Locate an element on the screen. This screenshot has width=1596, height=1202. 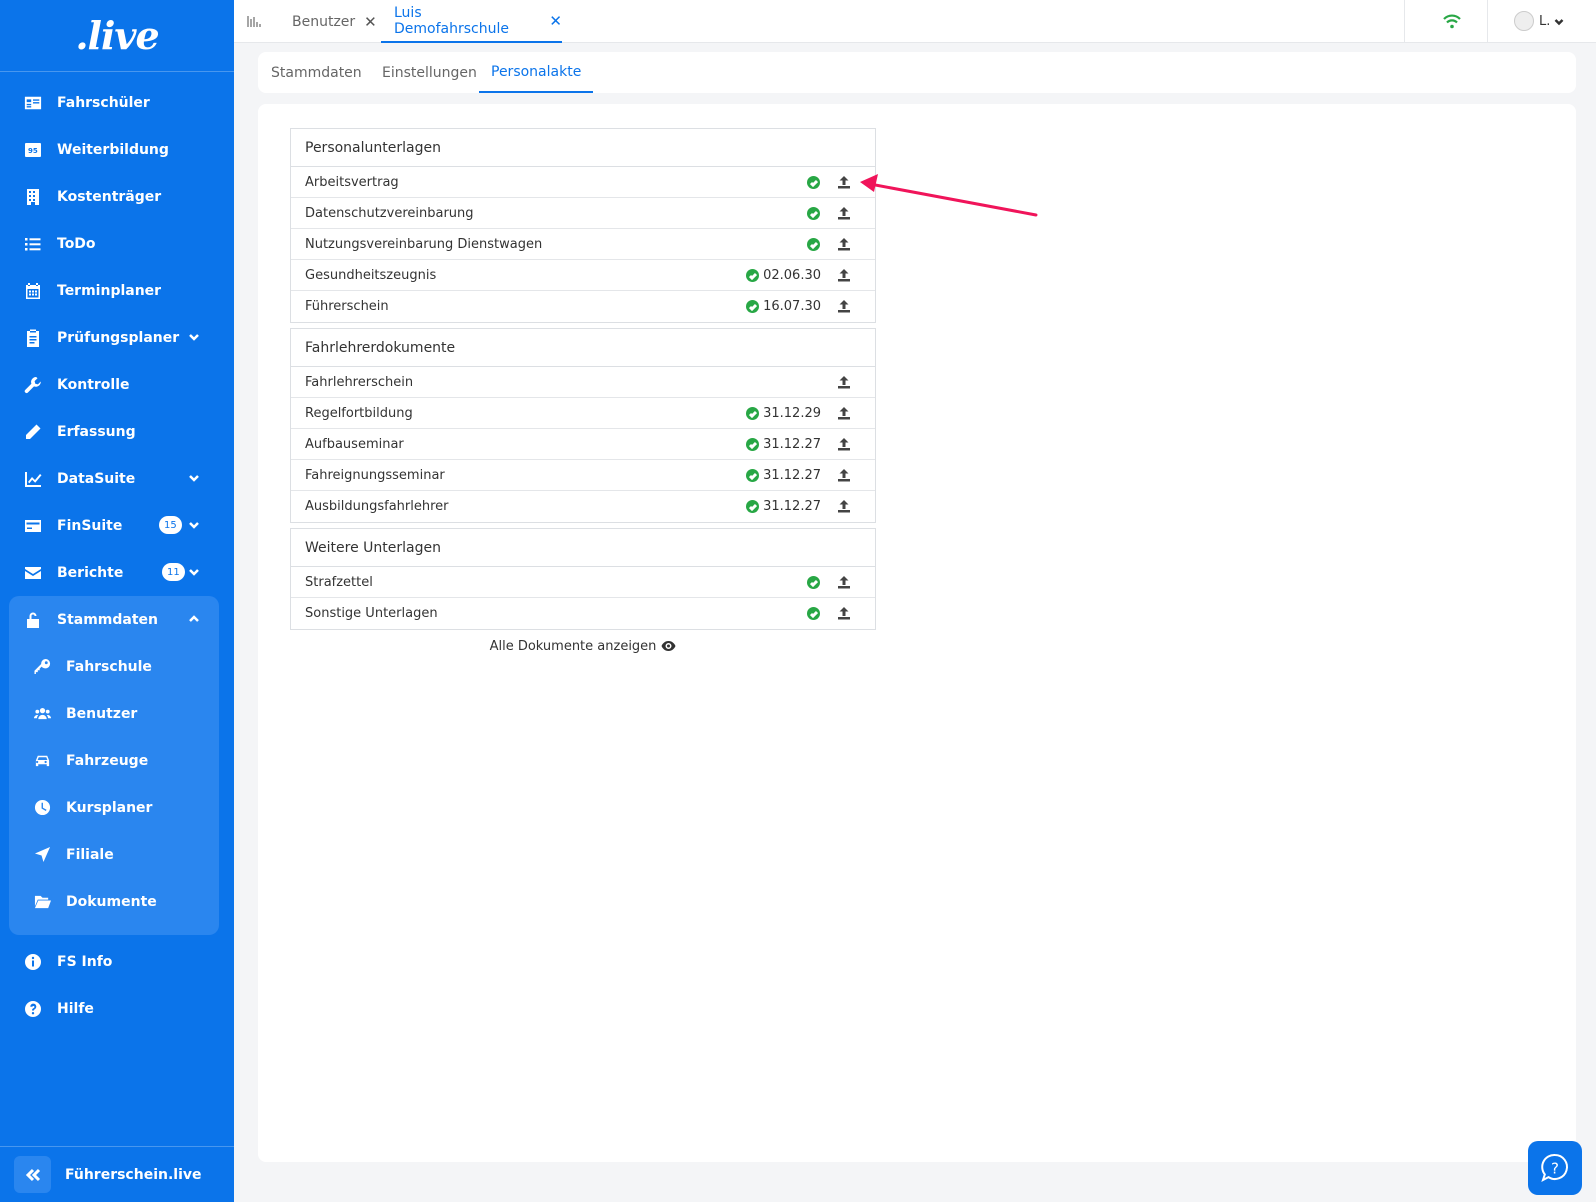
app-logo: .live is located at coordinates (117, 36).